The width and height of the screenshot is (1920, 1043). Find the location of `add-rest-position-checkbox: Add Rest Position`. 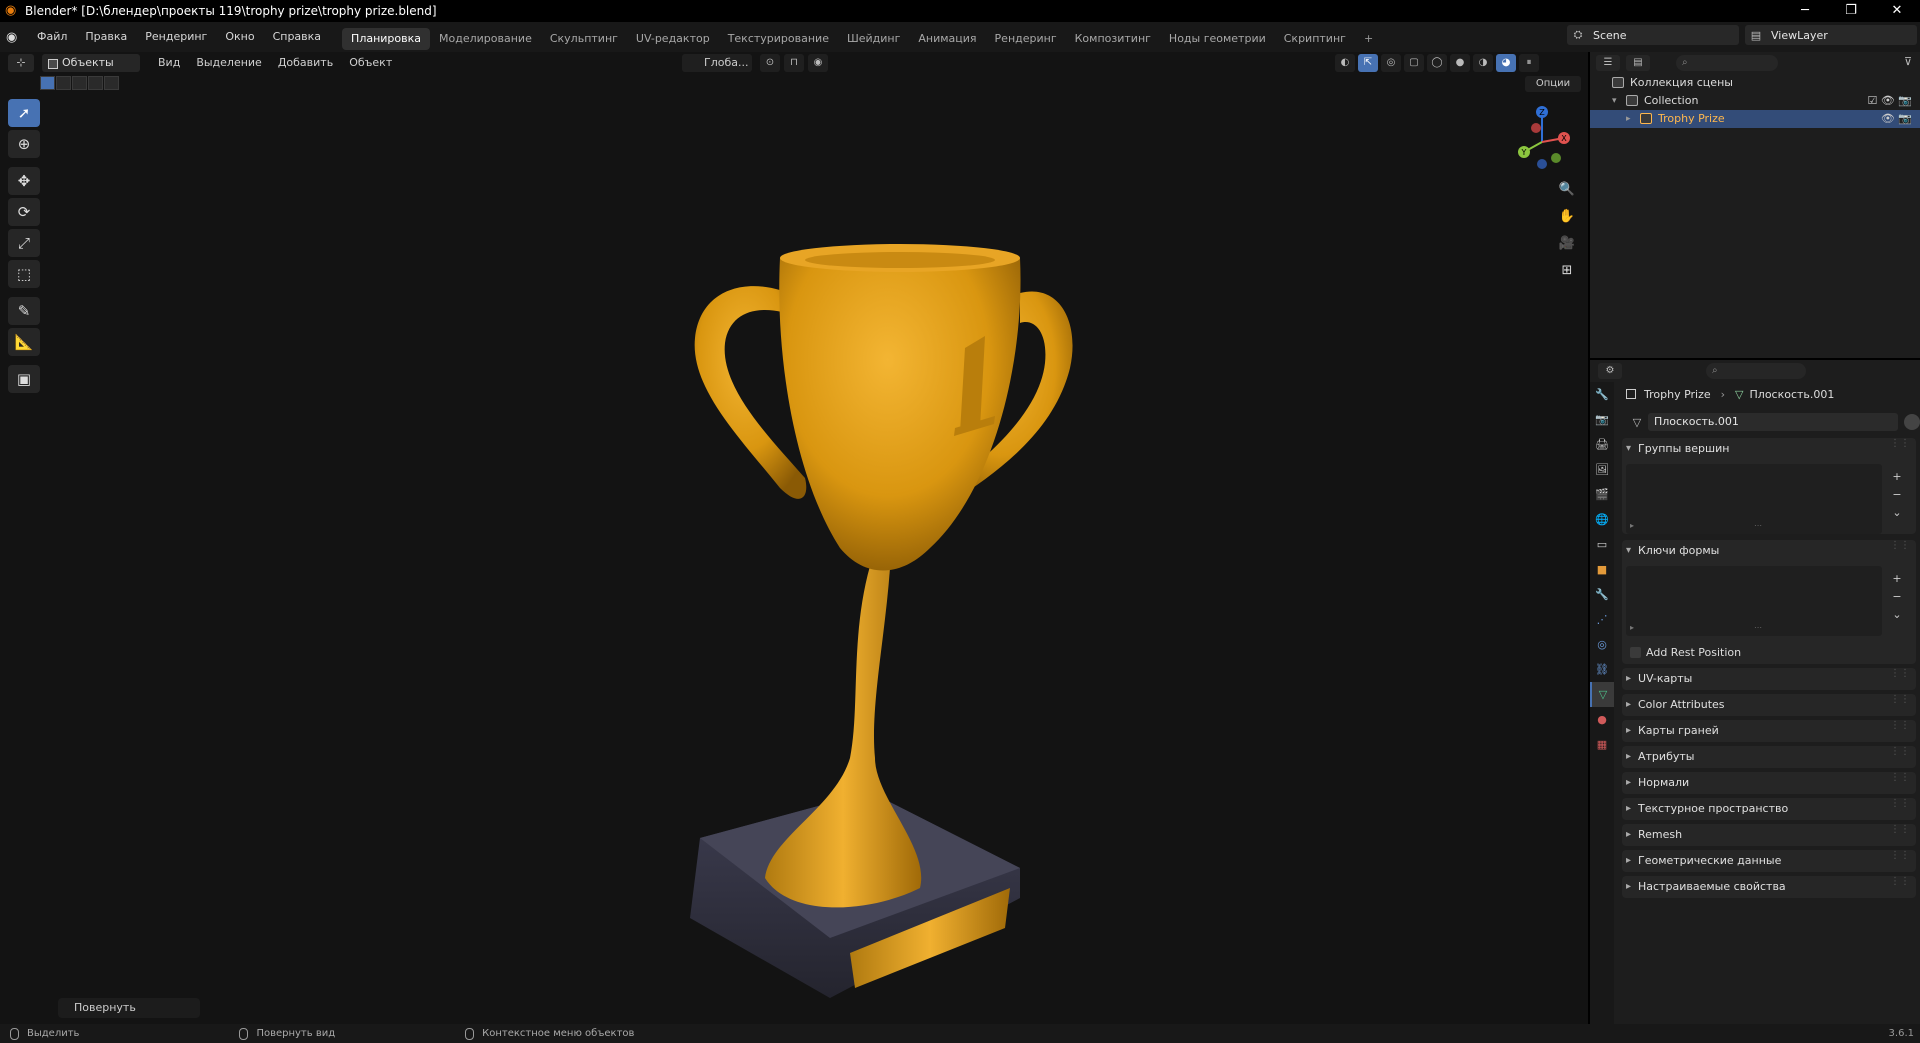

add-rest-position-checkbox: Add Rest Position is located at coordinates (1769, 653).